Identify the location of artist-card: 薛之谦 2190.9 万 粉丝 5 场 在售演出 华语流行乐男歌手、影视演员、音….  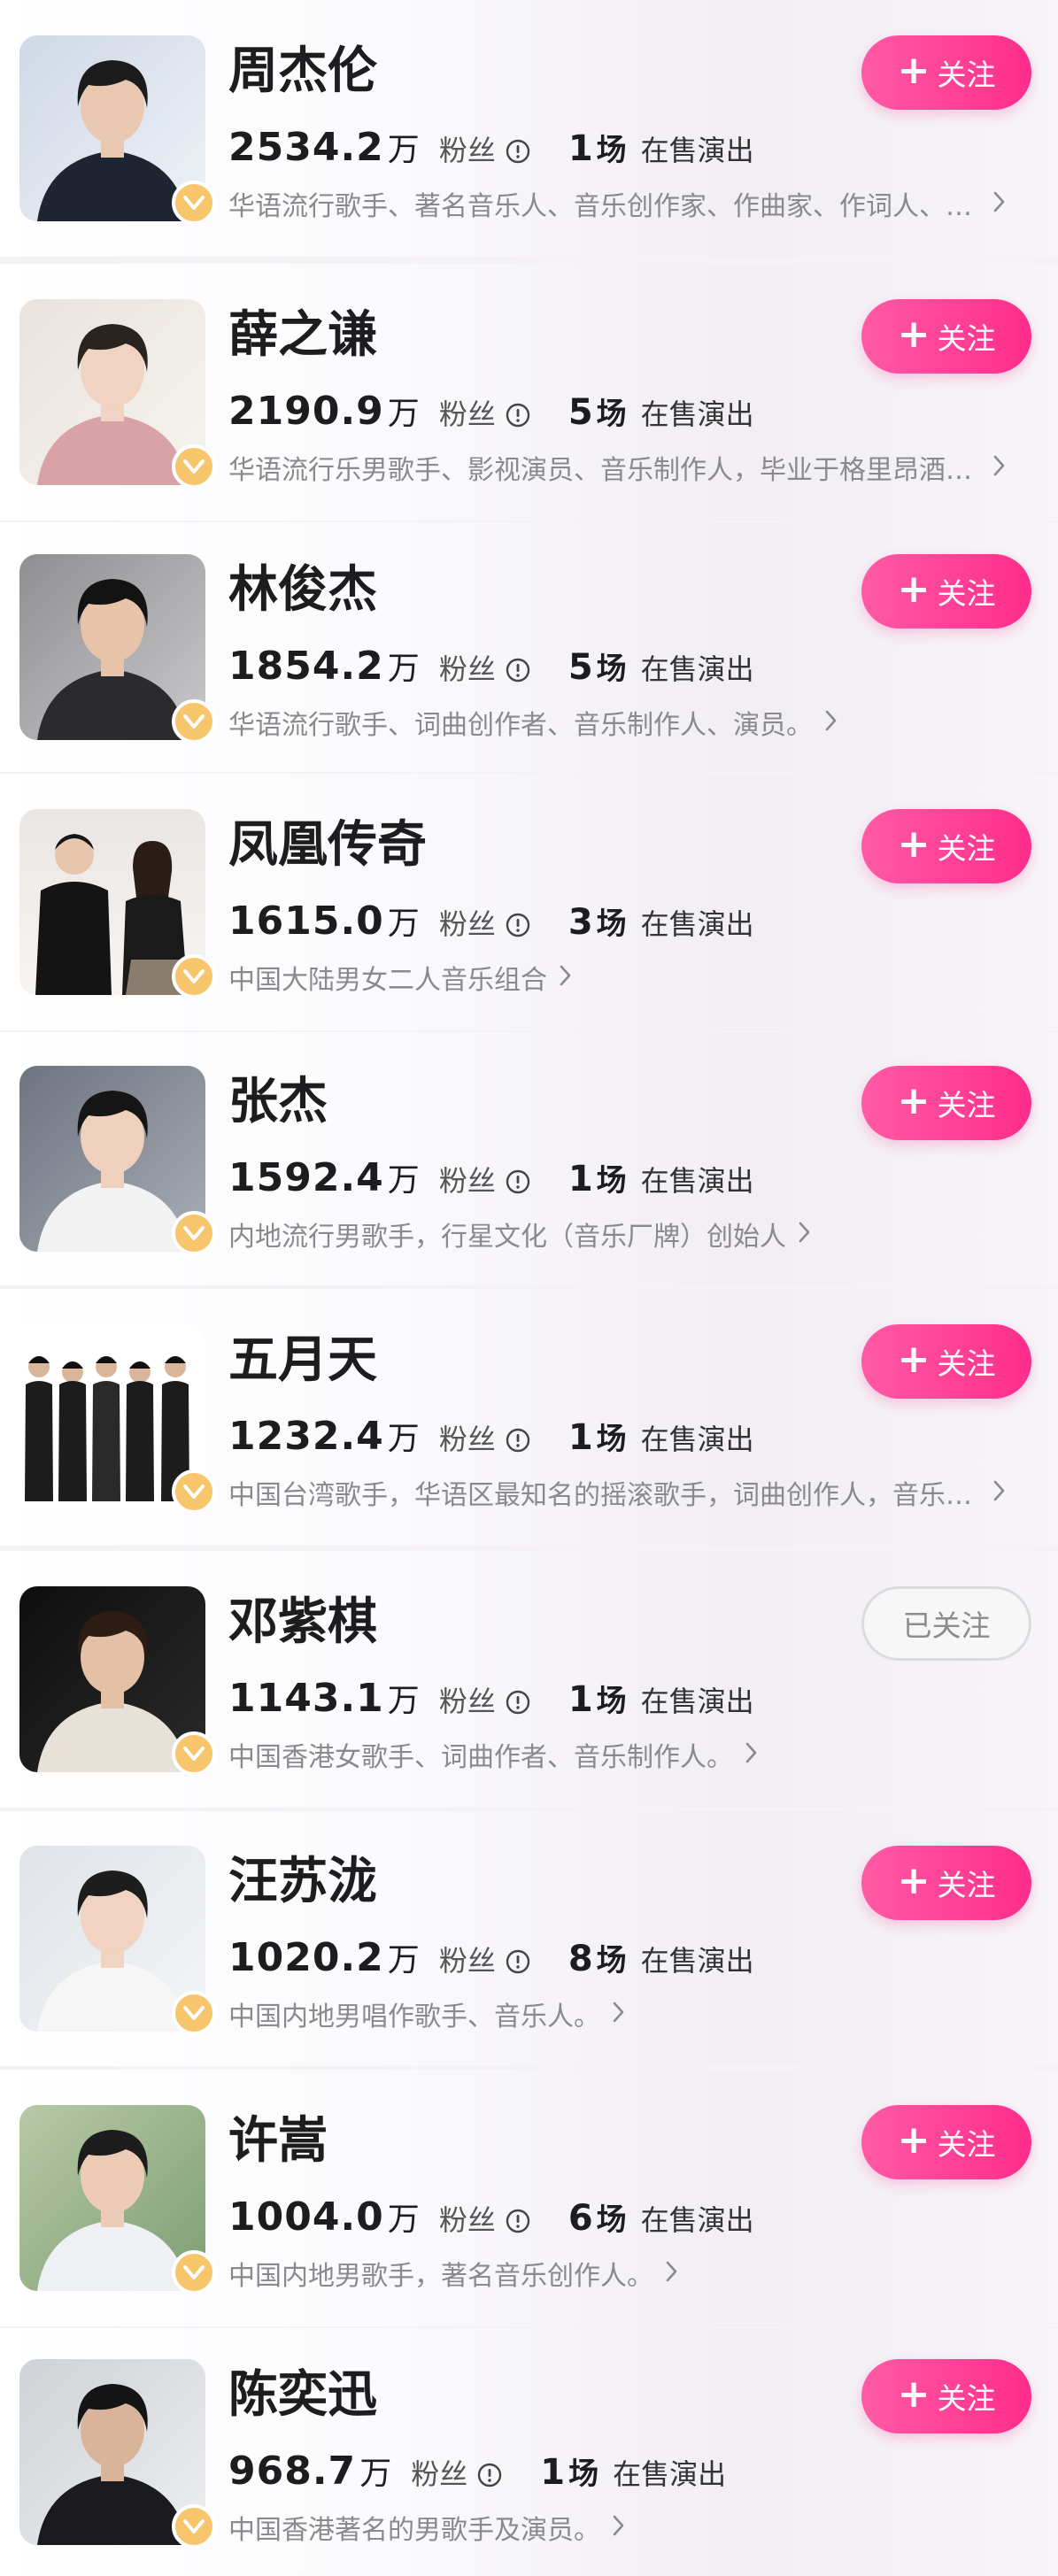
(529, 392).